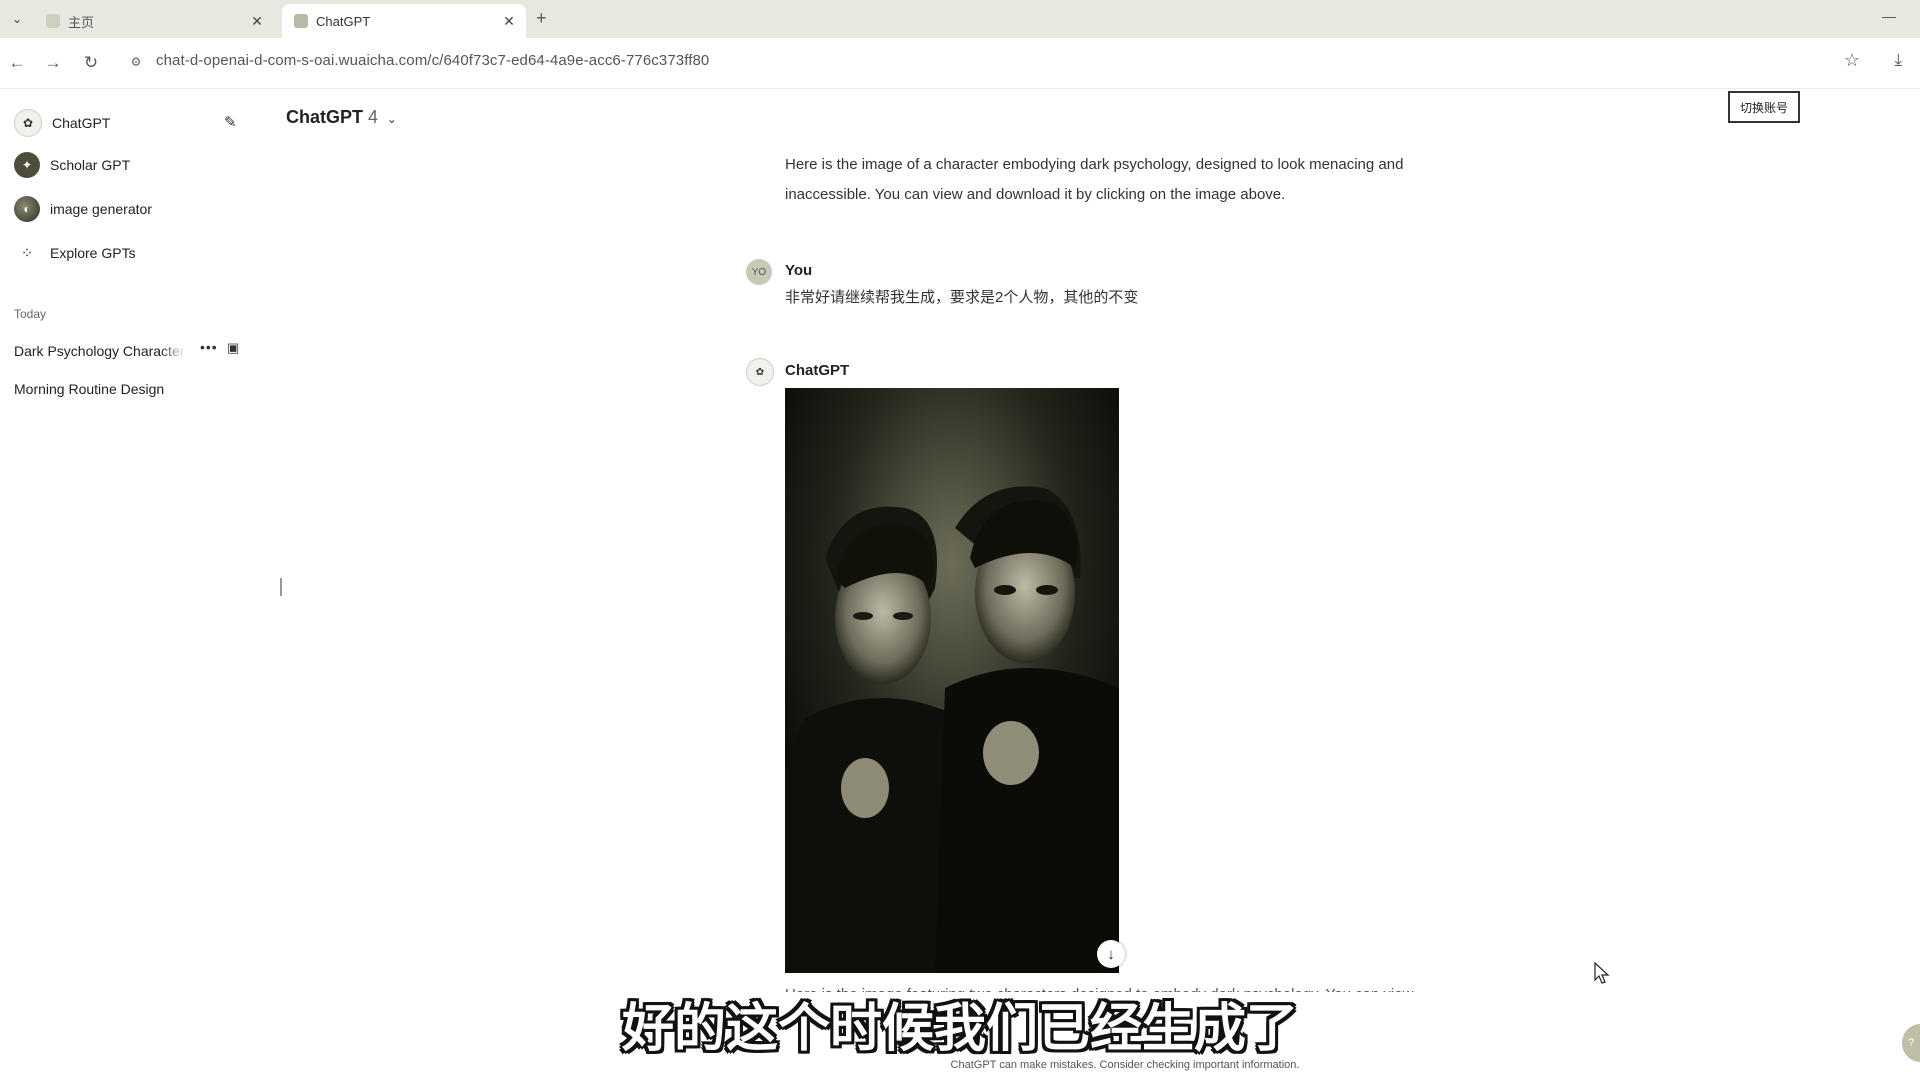  Describe the element at coordinates (373, 117) in the screenshot. I see `model-version: 4` at that location.